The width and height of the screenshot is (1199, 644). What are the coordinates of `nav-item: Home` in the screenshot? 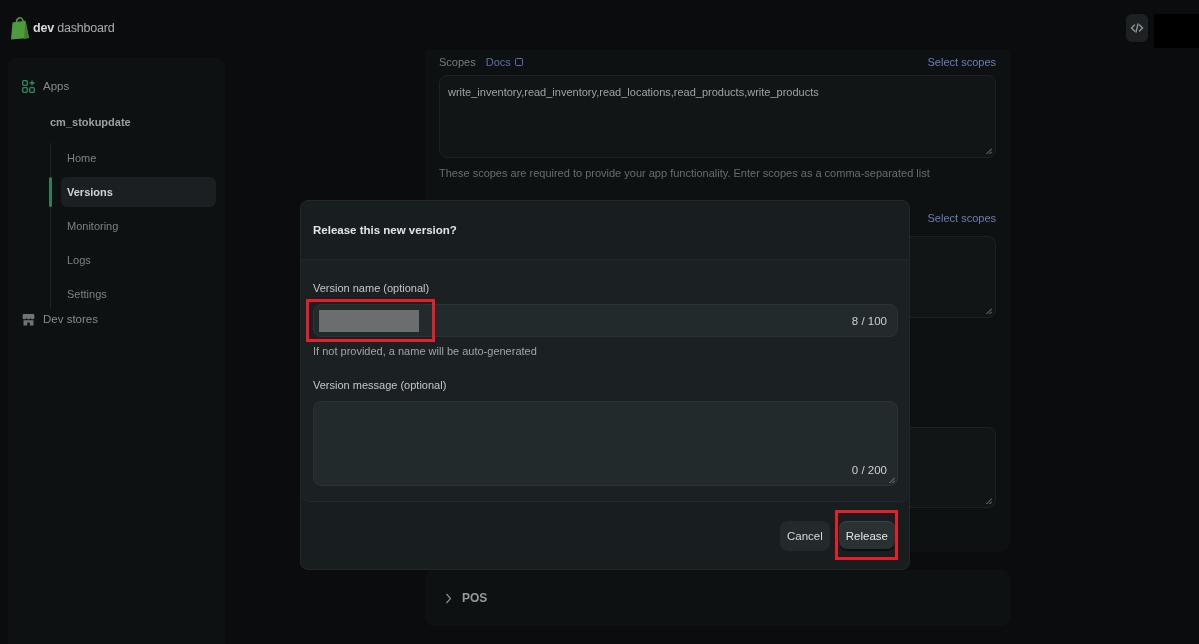 It's located at (138, 158).